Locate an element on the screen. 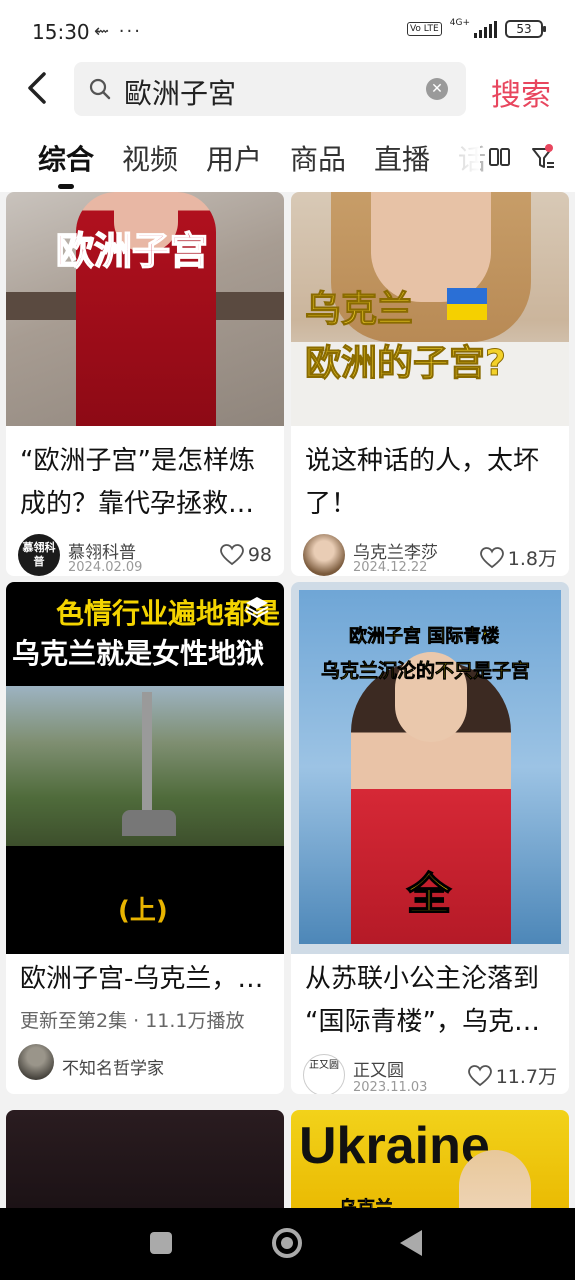 This screenshot has height=1280, width=575. active-tab-indicator is located at coordinates (66, 186).